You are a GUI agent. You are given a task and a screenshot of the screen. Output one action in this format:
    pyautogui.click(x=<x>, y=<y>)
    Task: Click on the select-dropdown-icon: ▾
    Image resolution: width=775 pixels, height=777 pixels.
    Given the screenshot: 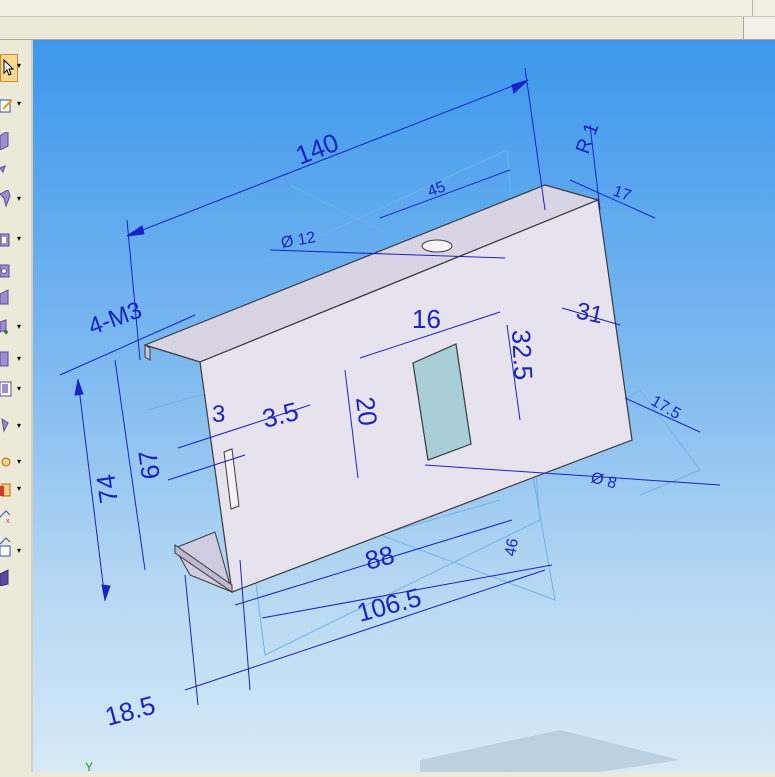 What is the action you would take?
    pyautogui.click(x=19, y=65)
    